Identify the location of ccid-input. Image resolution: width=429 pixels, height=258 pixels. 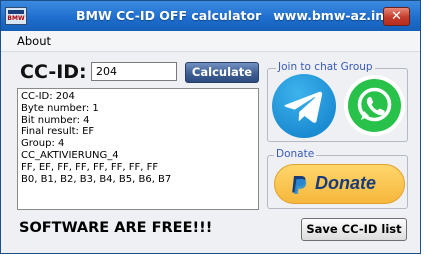
(134, 71).